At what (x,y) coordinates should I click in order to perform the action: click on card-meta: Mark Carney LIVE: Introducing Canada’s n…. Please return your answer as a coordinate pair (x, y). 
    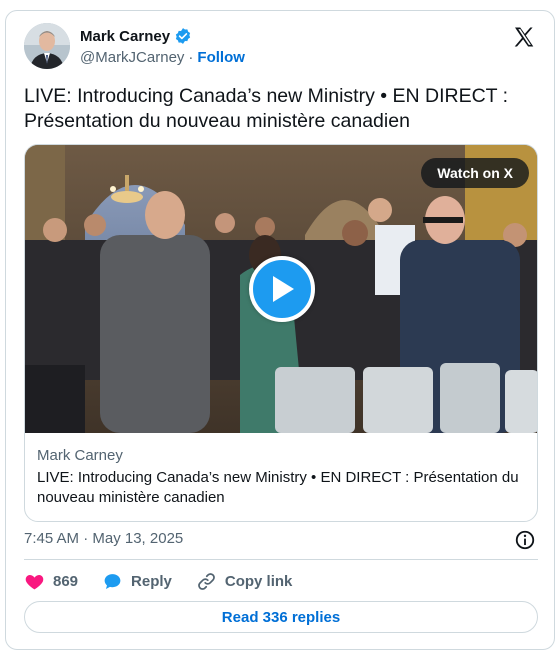
    Looking at the image, I should click on (281, 470).